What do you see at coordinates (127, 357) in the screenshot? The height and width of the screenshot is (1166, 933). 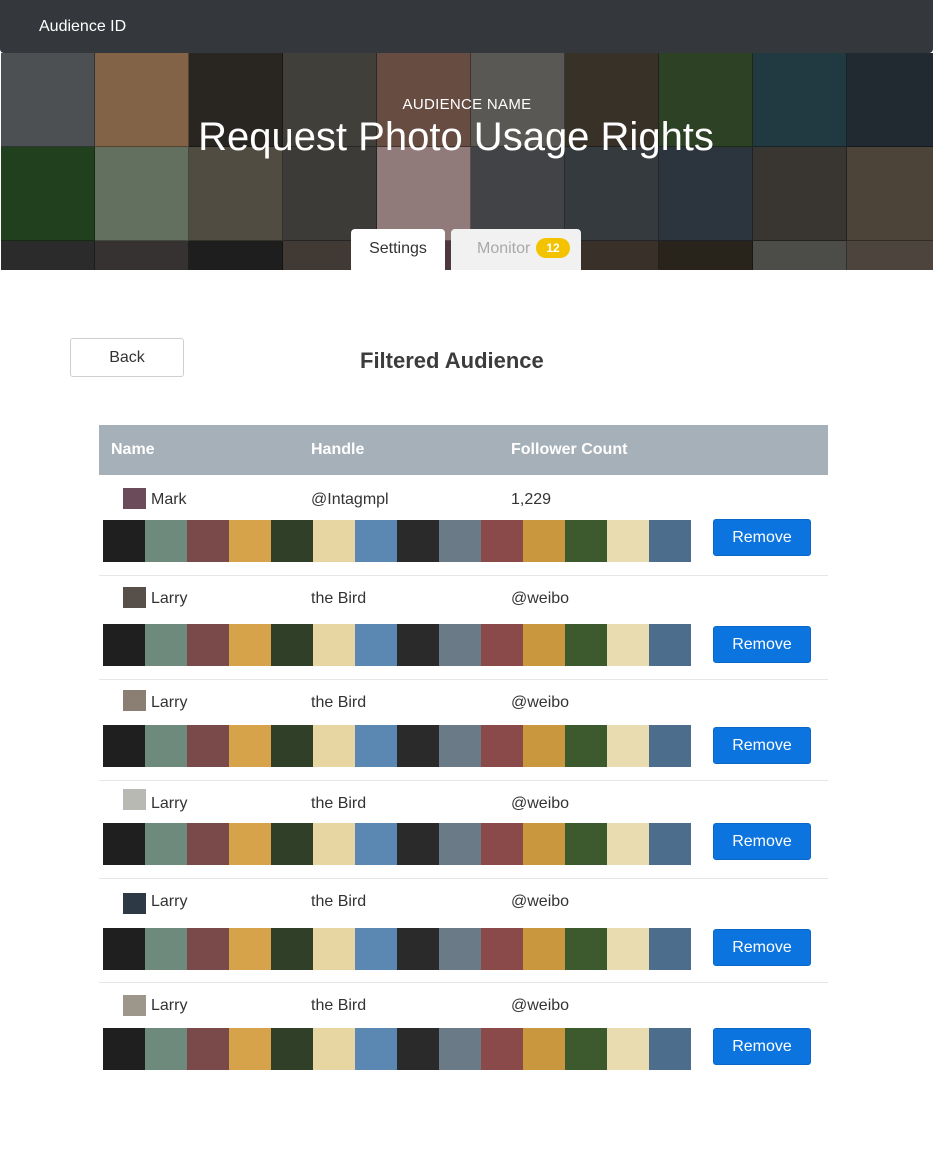 I see `back-button: Back` at bounding box center [127, 357].